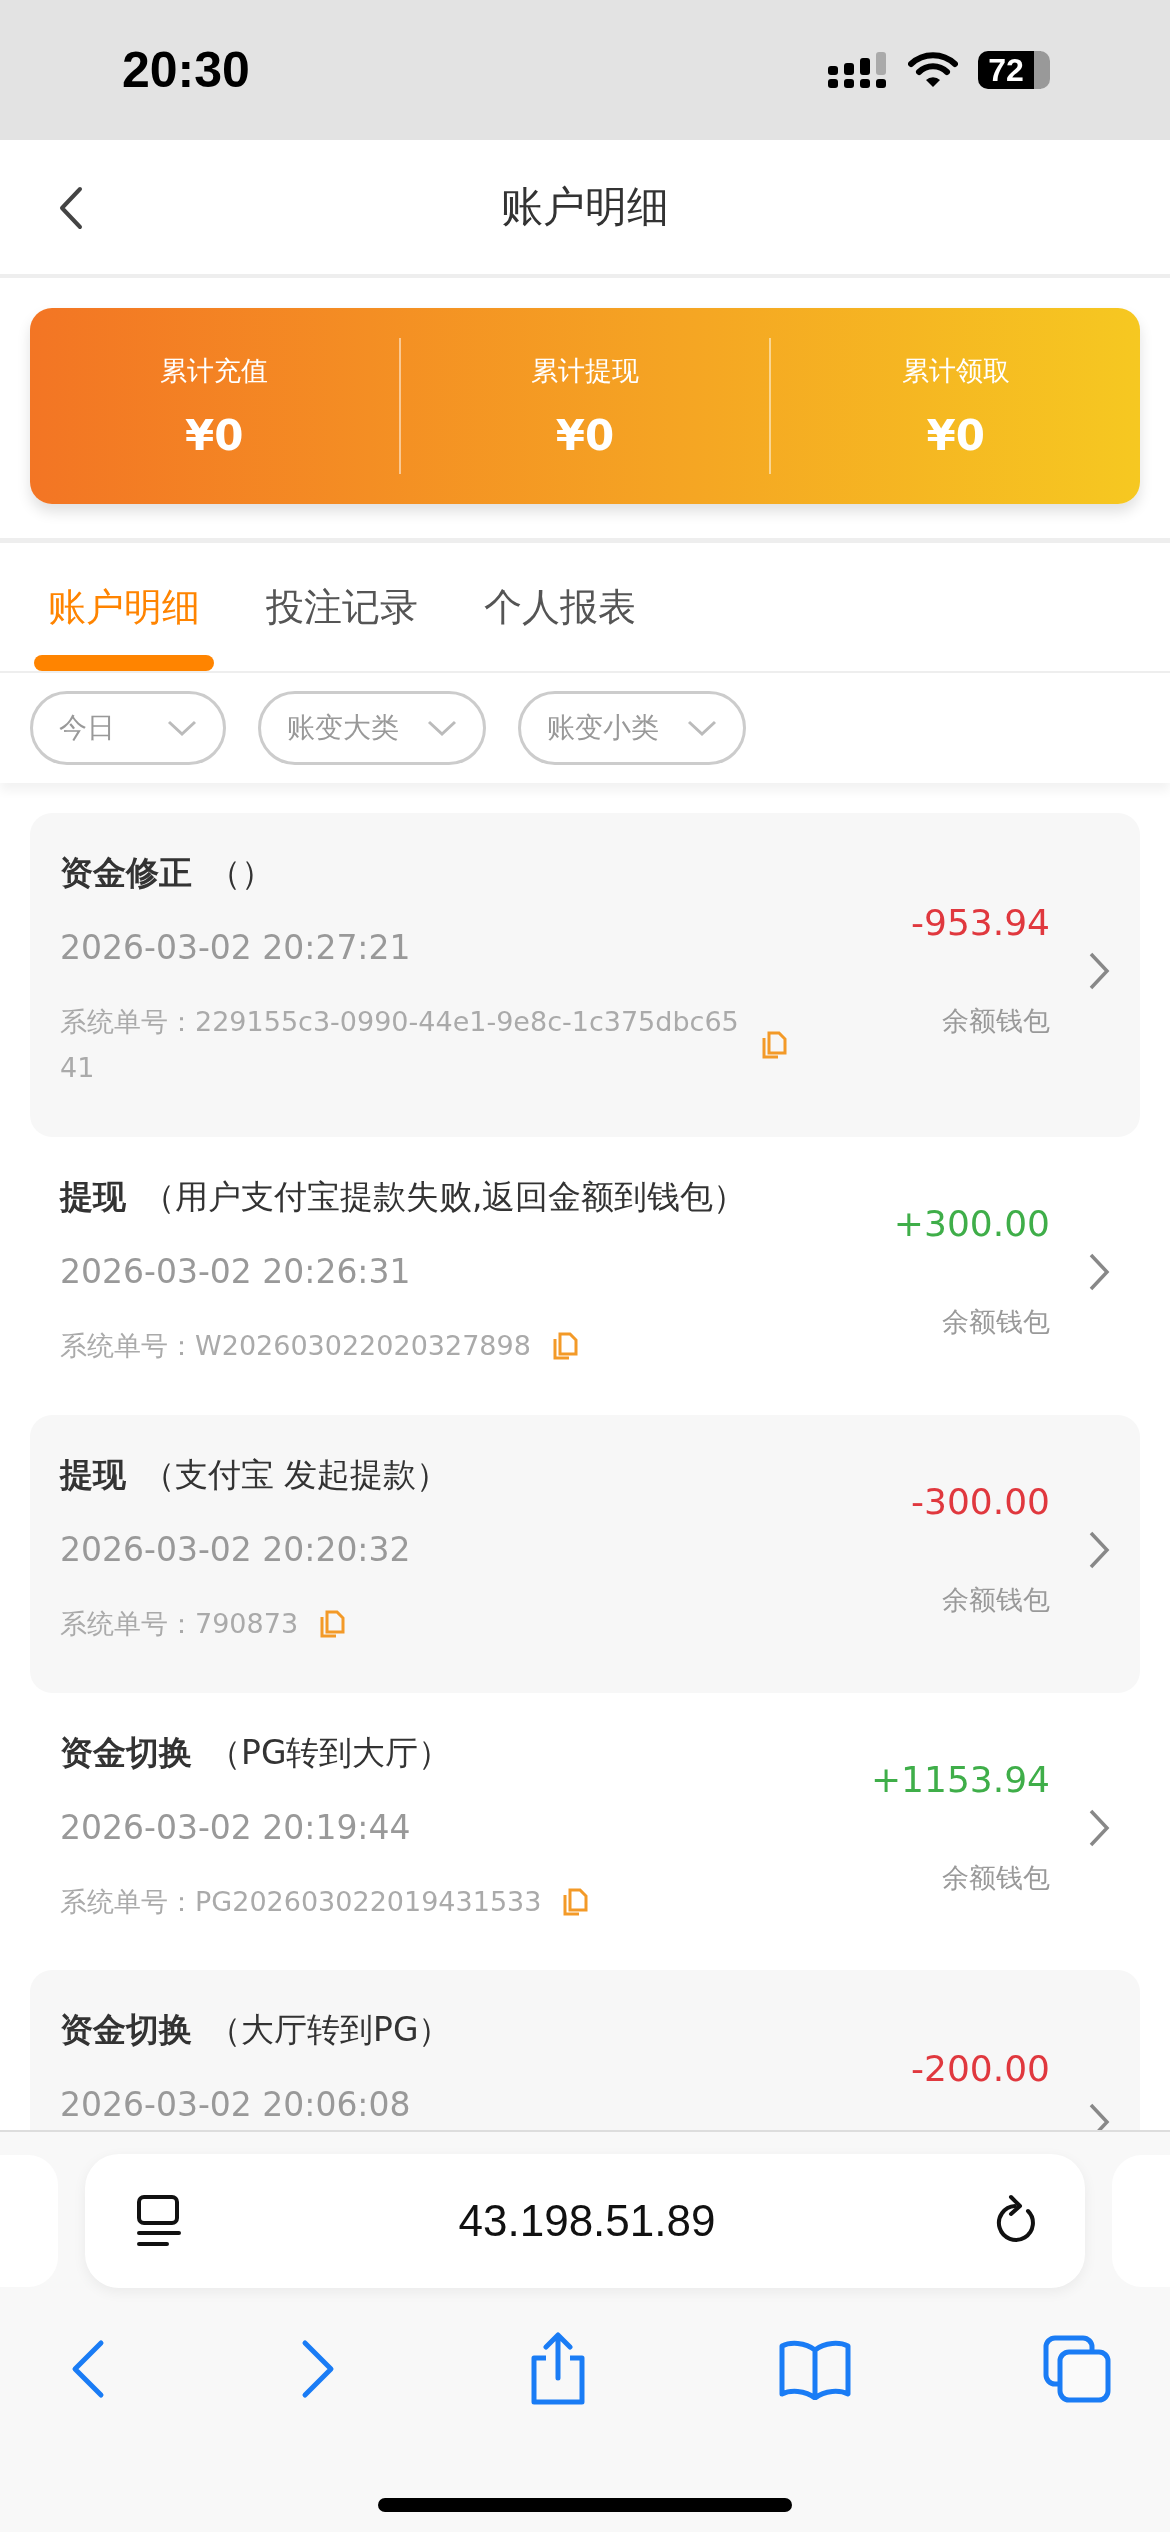 The image size is (1170, 2532). I want to click on battery-icon: 72, so click(1014, 70).